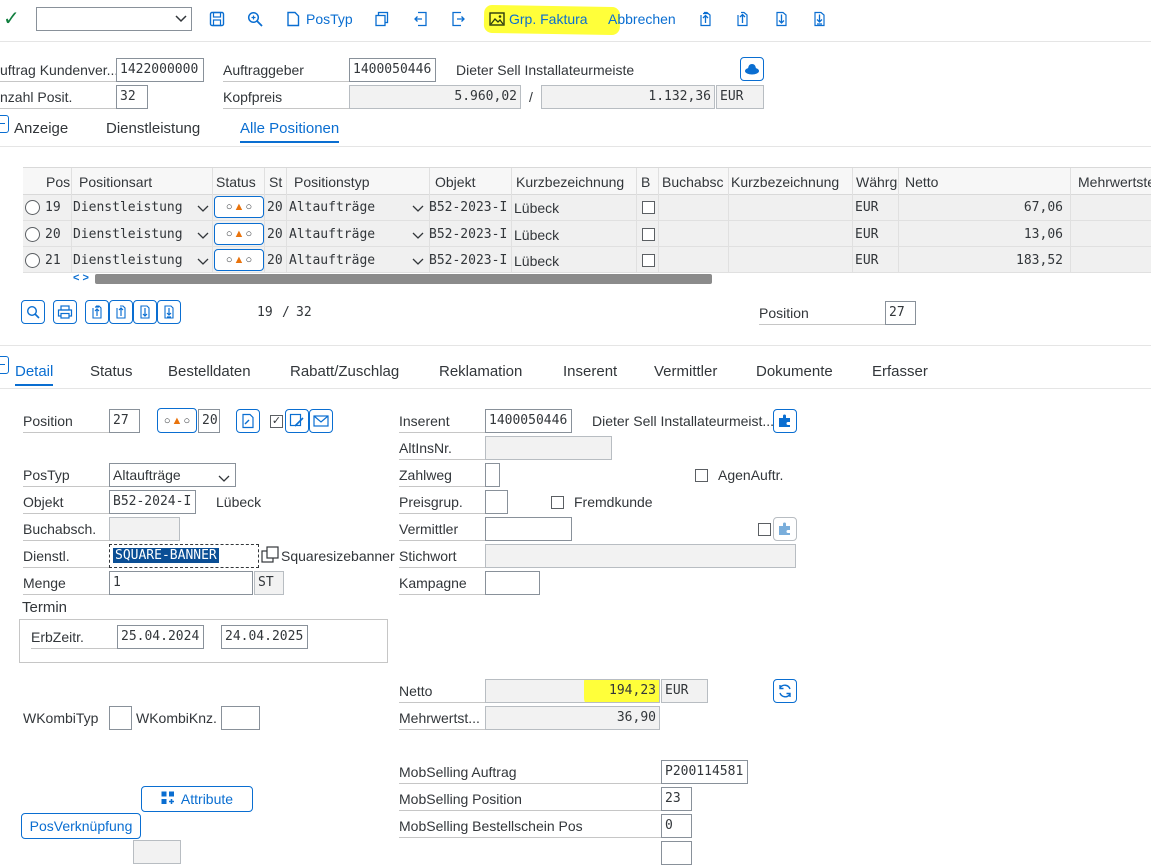  Describe the element at coordinates (764, 529) in the screenshot. I see `vermittler-checkbox` at that location.